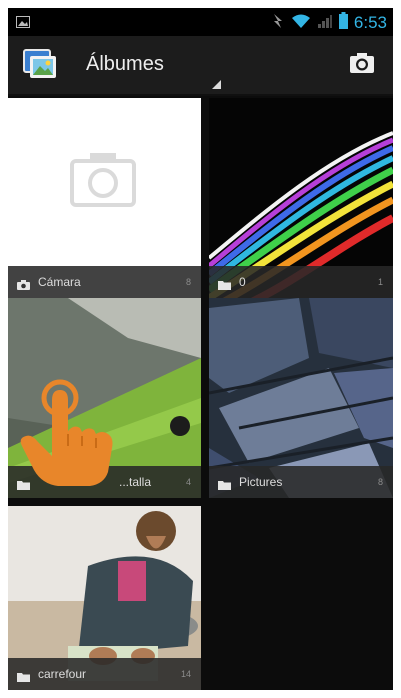 Image resolution: width=401 pixels, height=698 pixels. Describe the element at coordinates (301, 23) in the screenshot. I see `wifi-icon` at that location.